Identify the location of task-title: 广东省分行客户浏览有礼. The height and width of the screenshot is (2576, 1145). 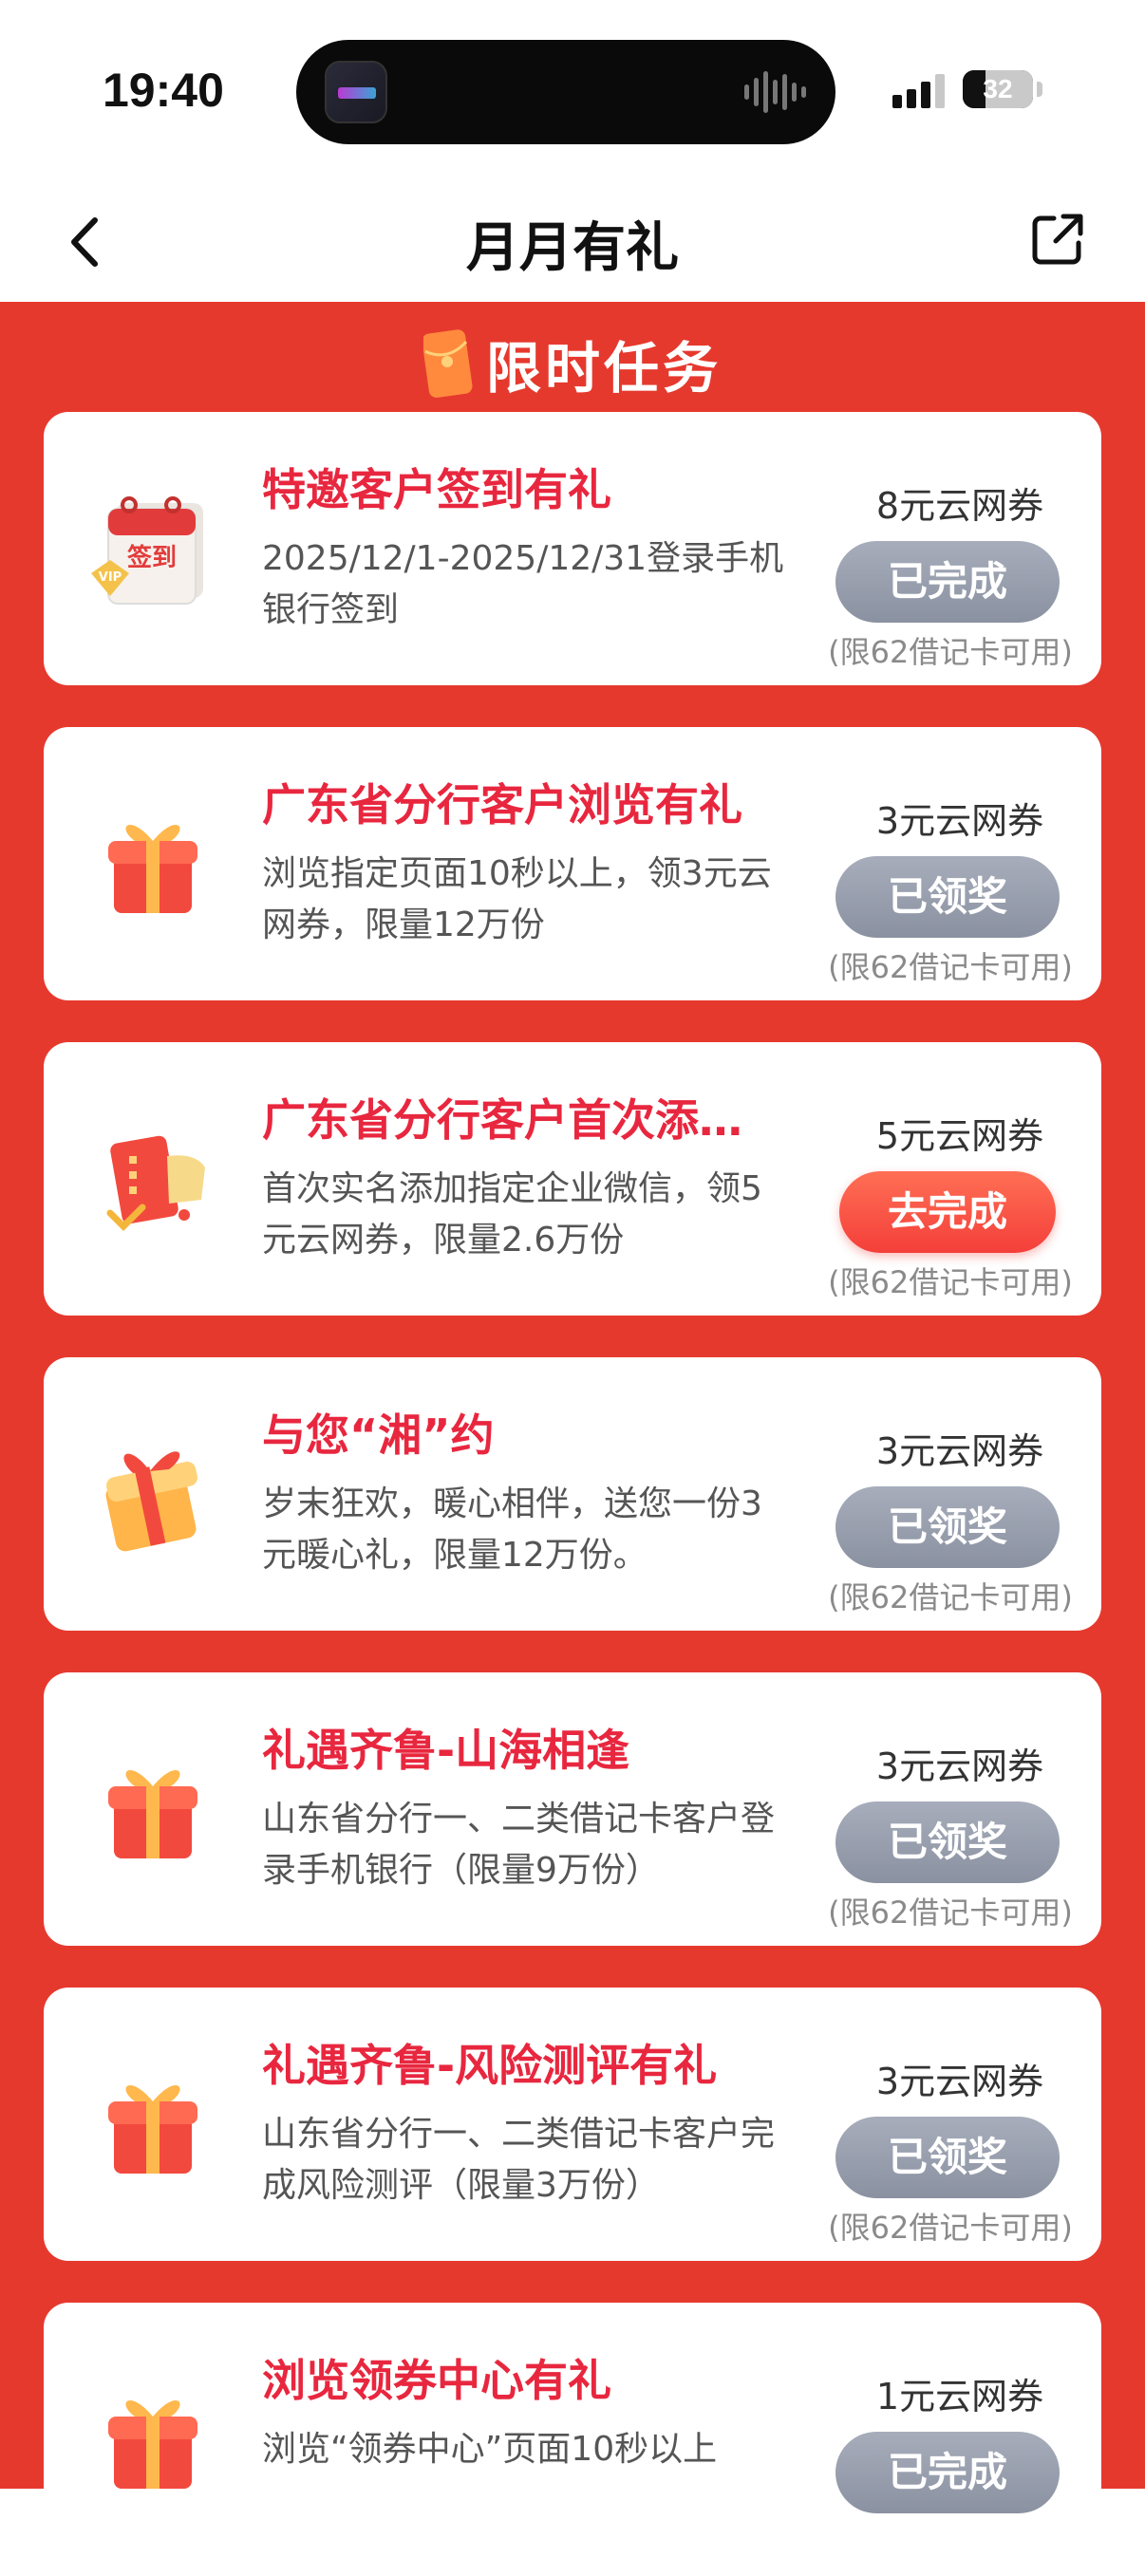
(502, 805).